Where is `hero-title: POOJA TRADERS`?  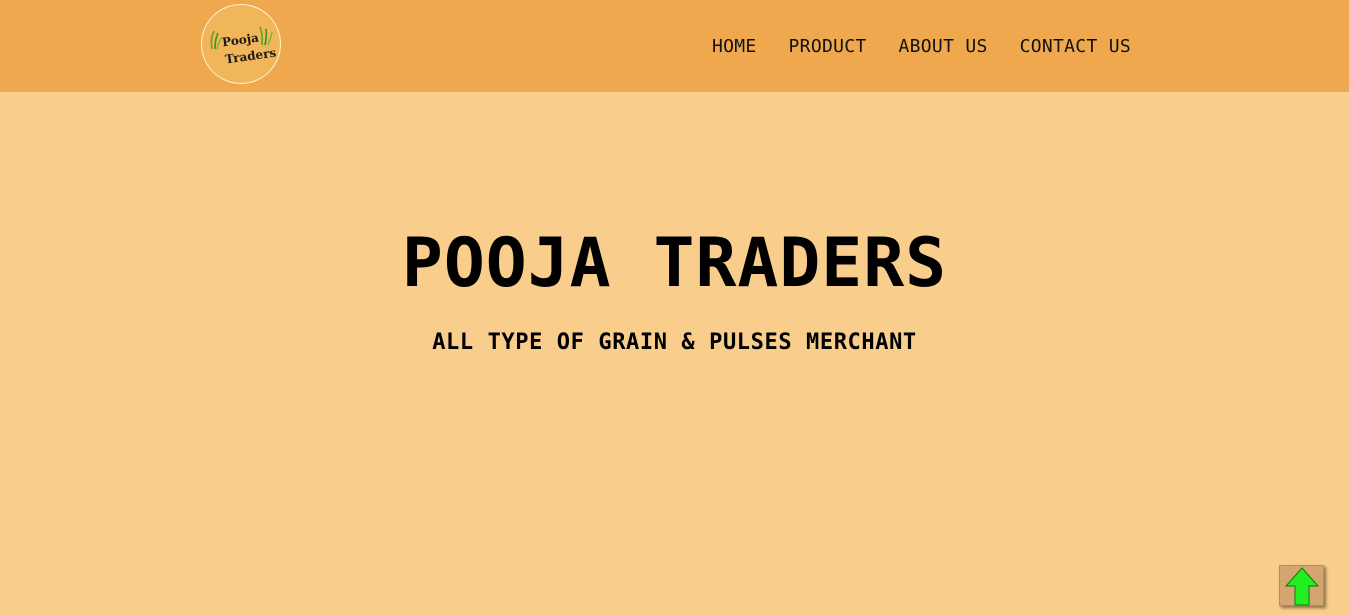
hero-title: POOJA TRADERS is located at coordinates (674, 263).